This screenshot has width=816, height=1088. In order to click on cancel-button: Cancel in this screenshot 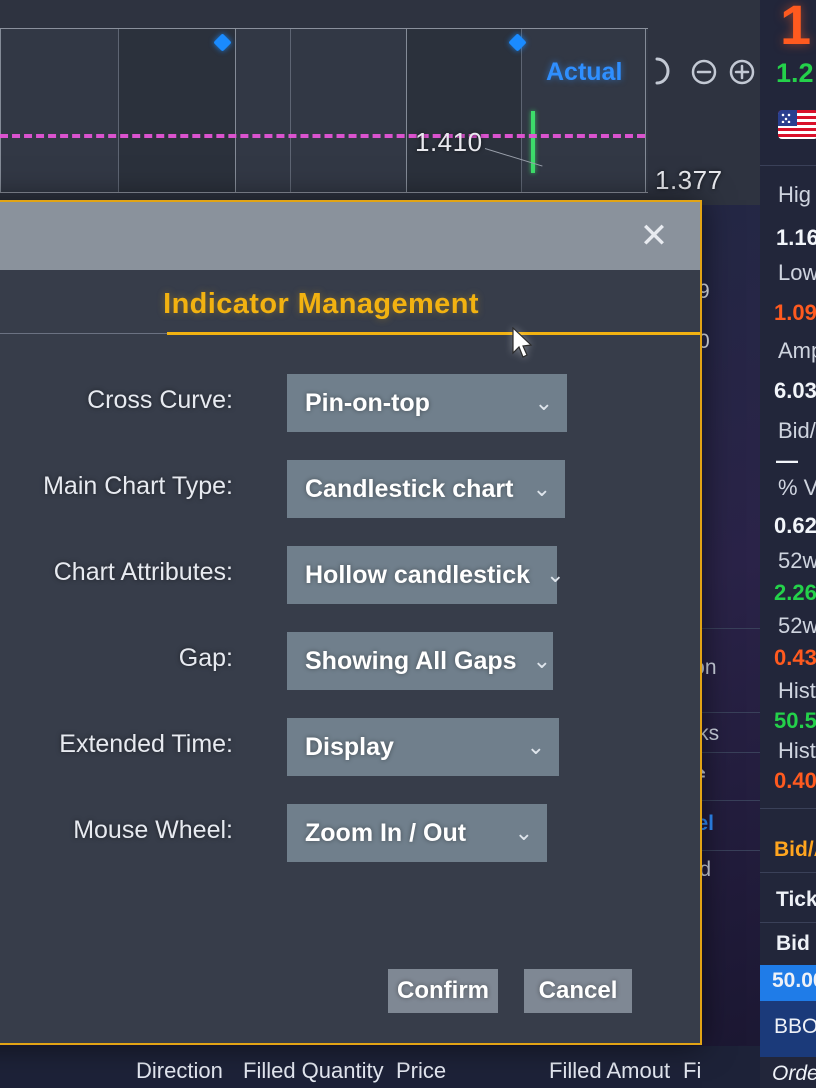, I will do `click(578, 991)`.